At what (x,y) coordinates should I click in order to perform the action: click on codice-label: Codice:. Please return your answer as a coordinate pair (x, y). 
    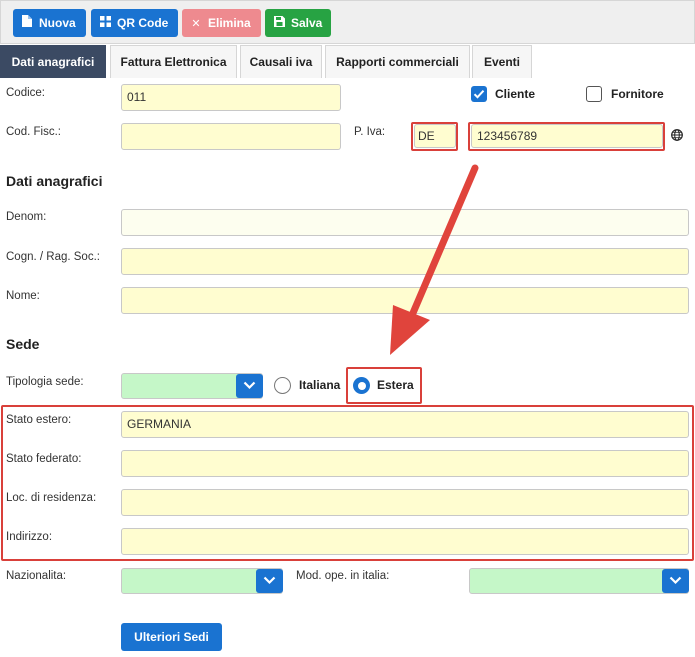
    Looking at the image, I should click on (25, 93).